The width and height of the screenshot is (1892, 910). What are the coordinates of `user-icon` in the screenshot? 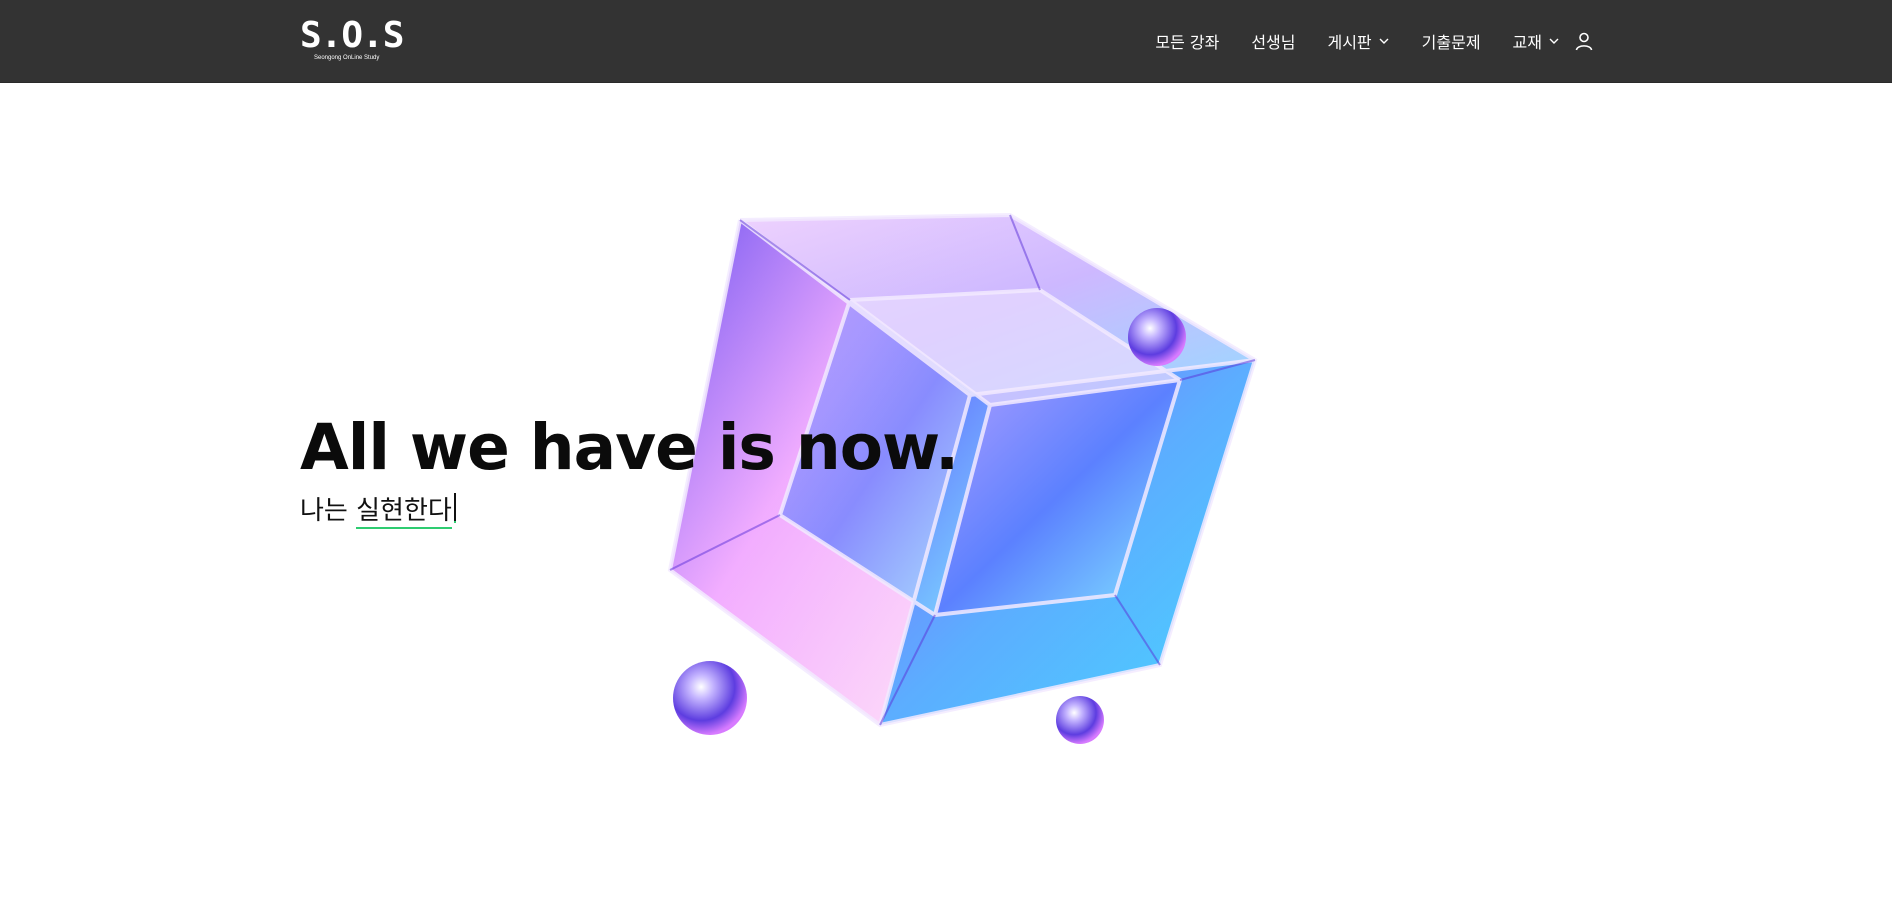 It's located at (1584, 41).